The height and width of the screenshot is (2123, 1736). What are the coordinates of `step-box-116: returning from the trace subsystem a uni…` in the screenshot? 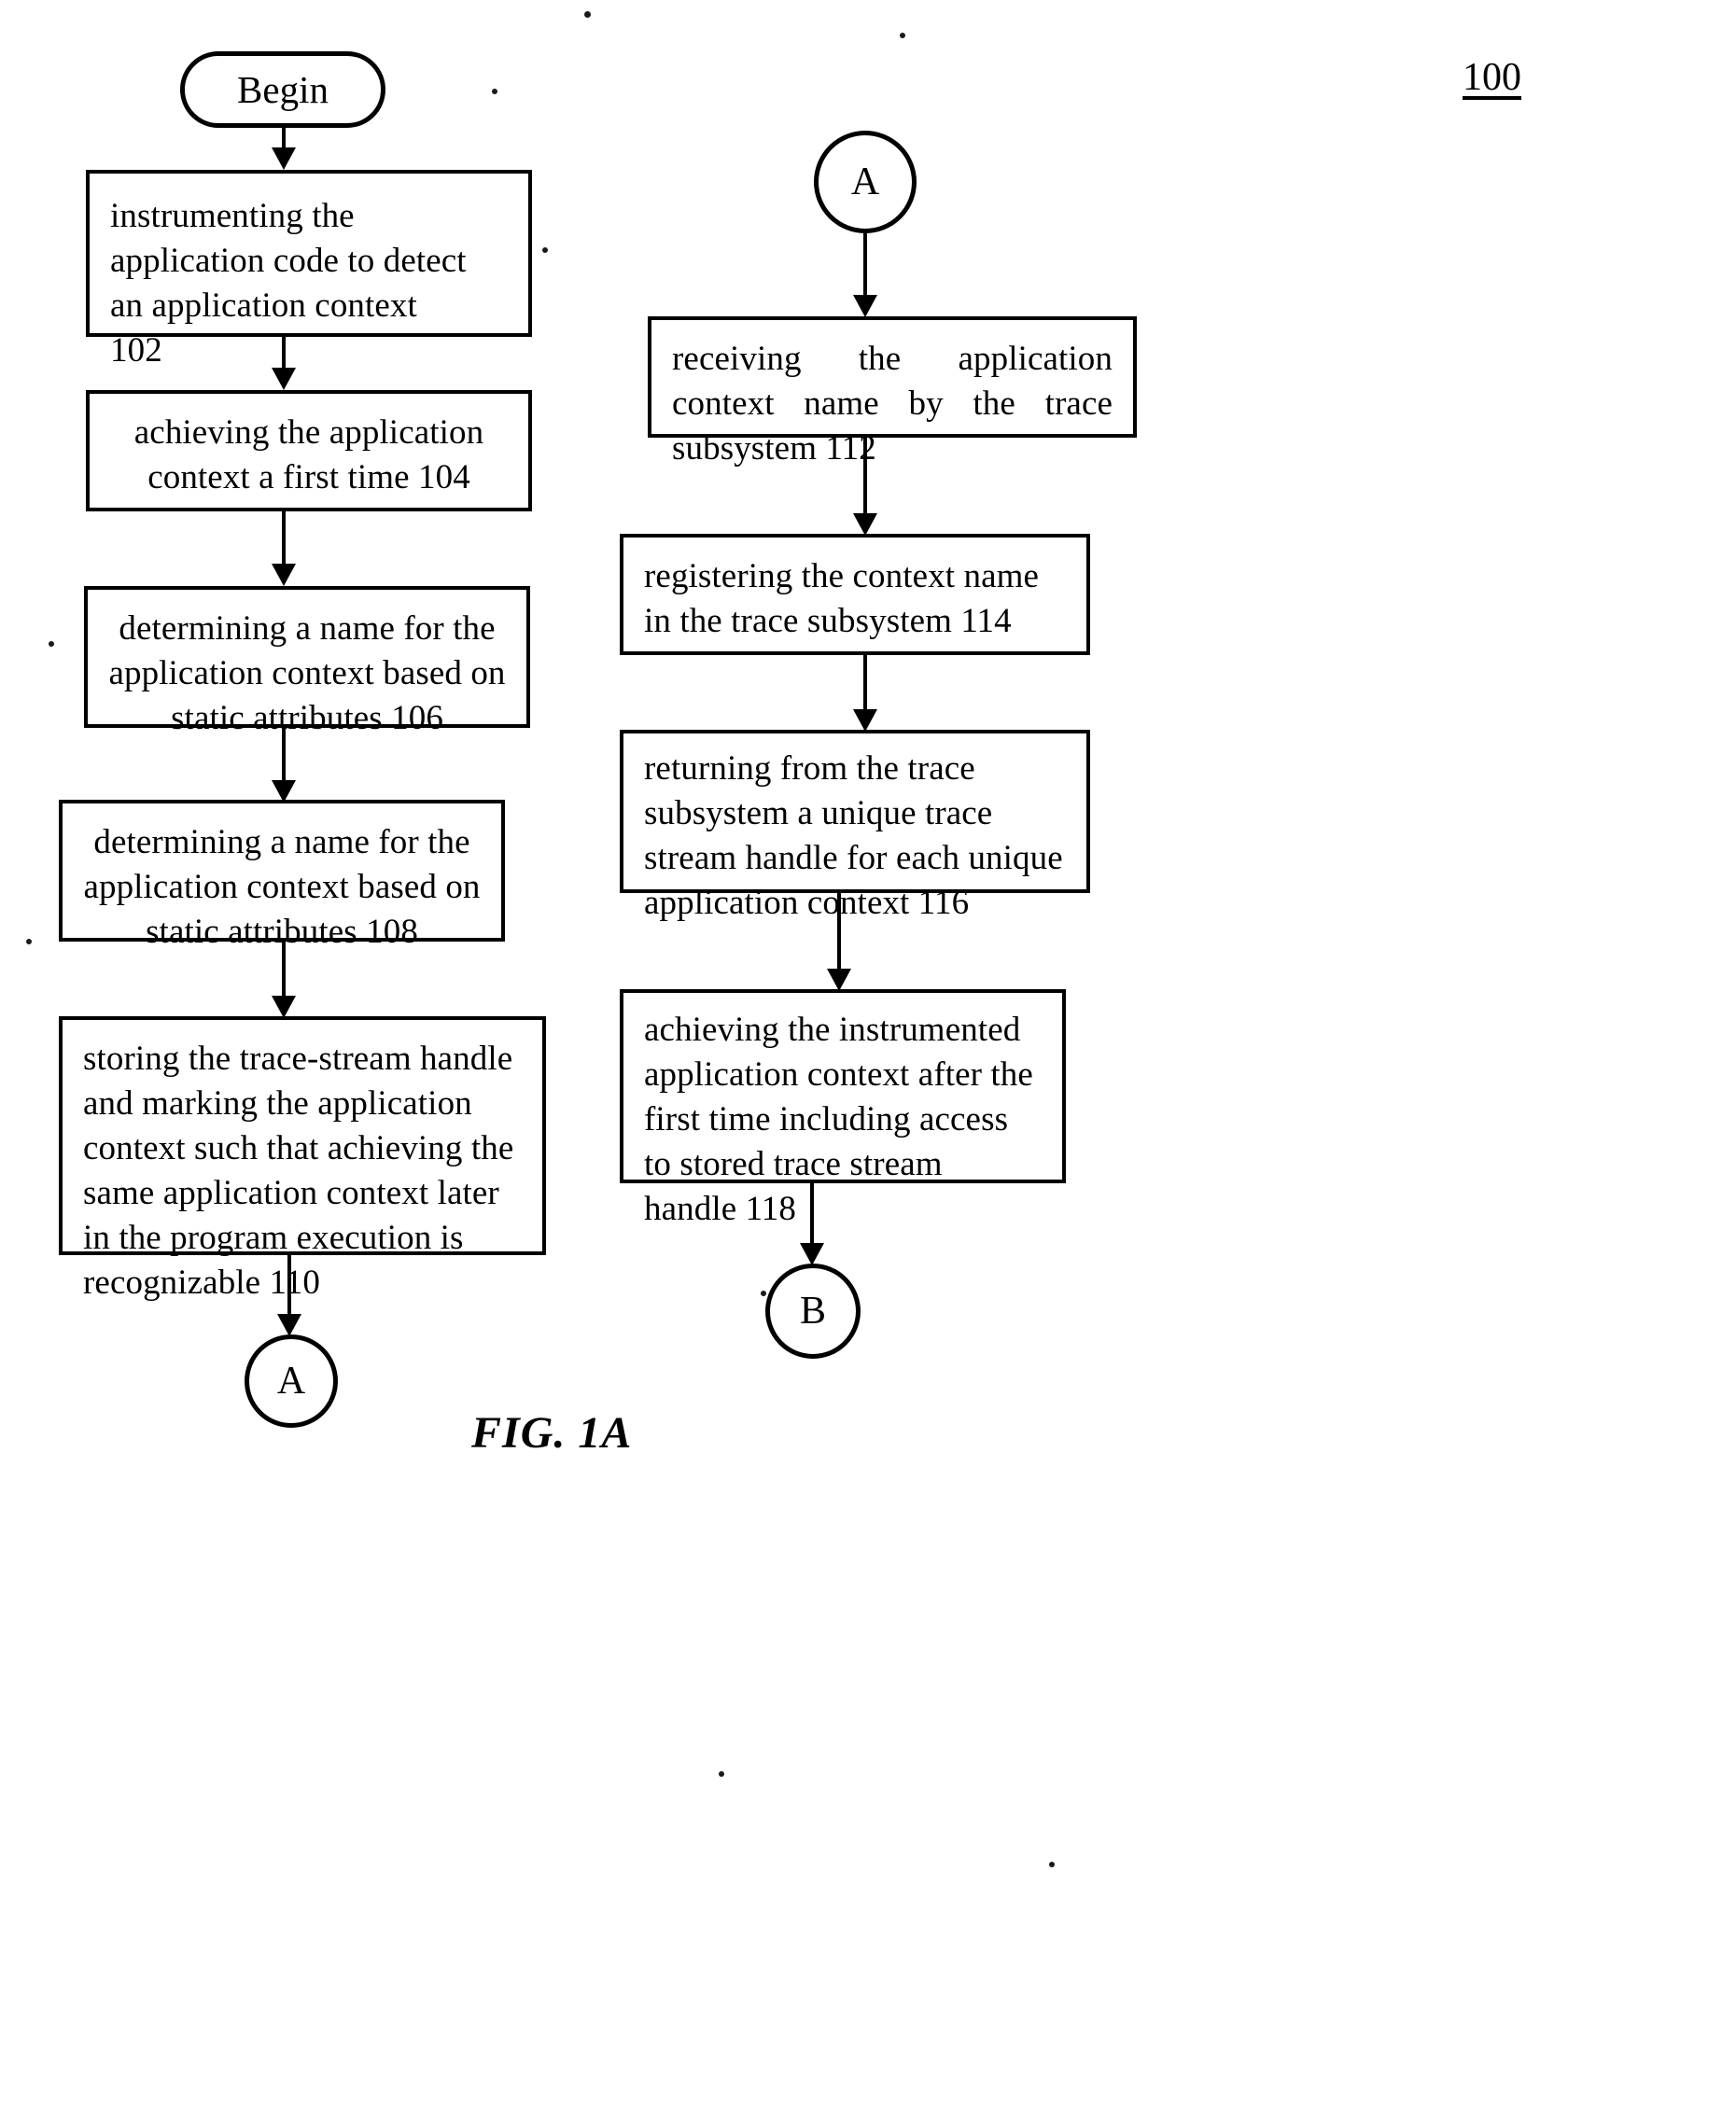 It's located at (855, 826).